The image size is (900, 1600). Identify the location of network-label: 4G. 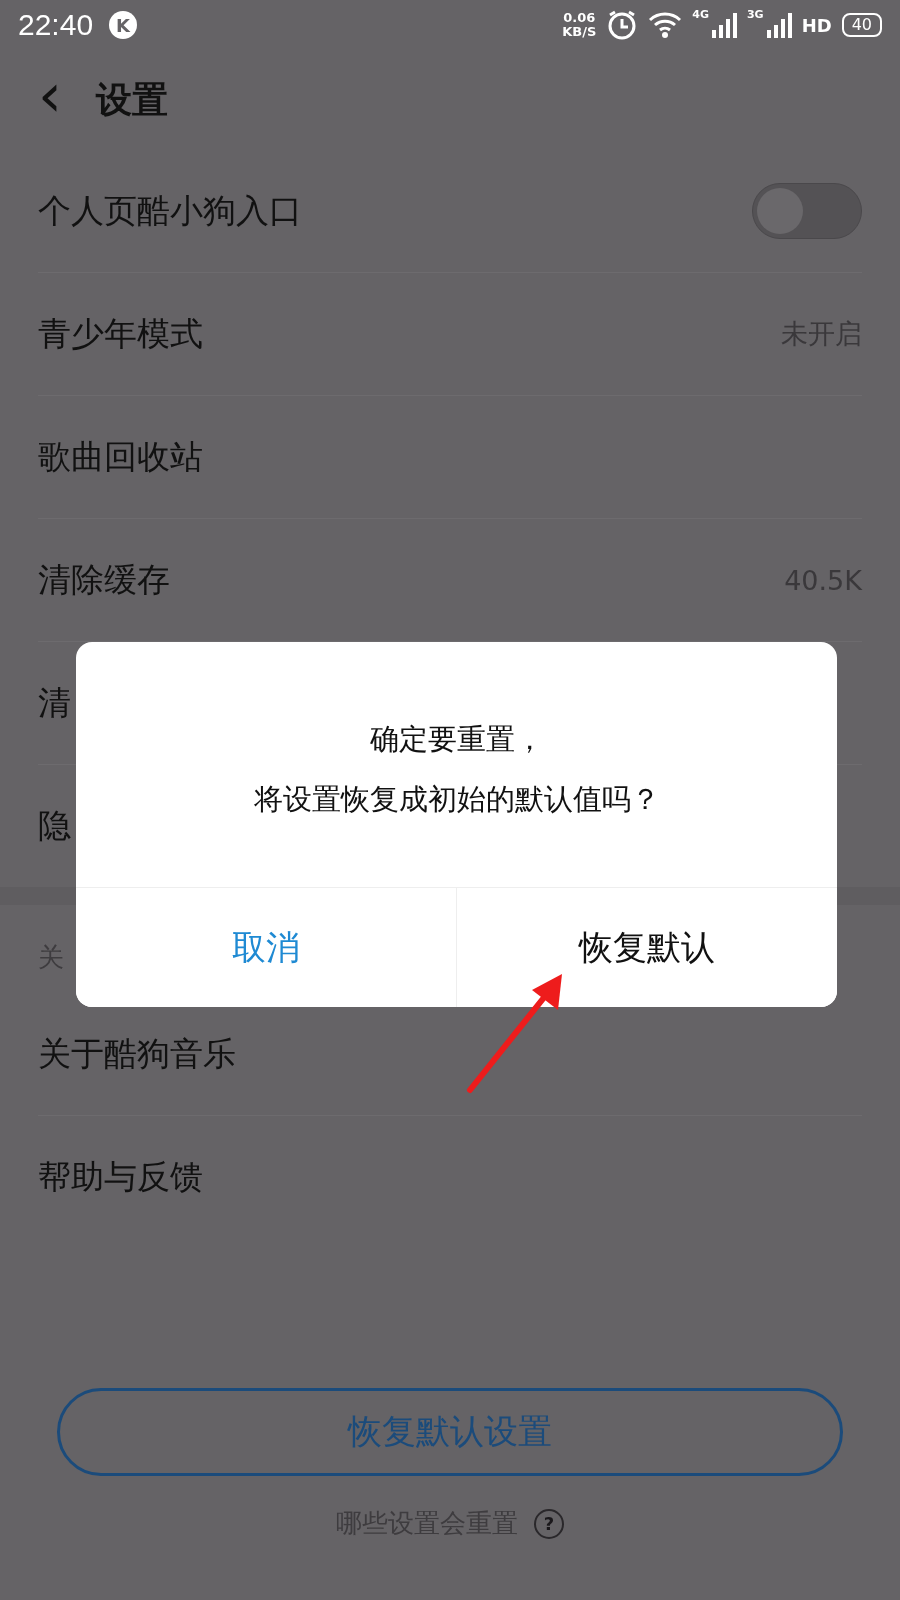
(700, 14).